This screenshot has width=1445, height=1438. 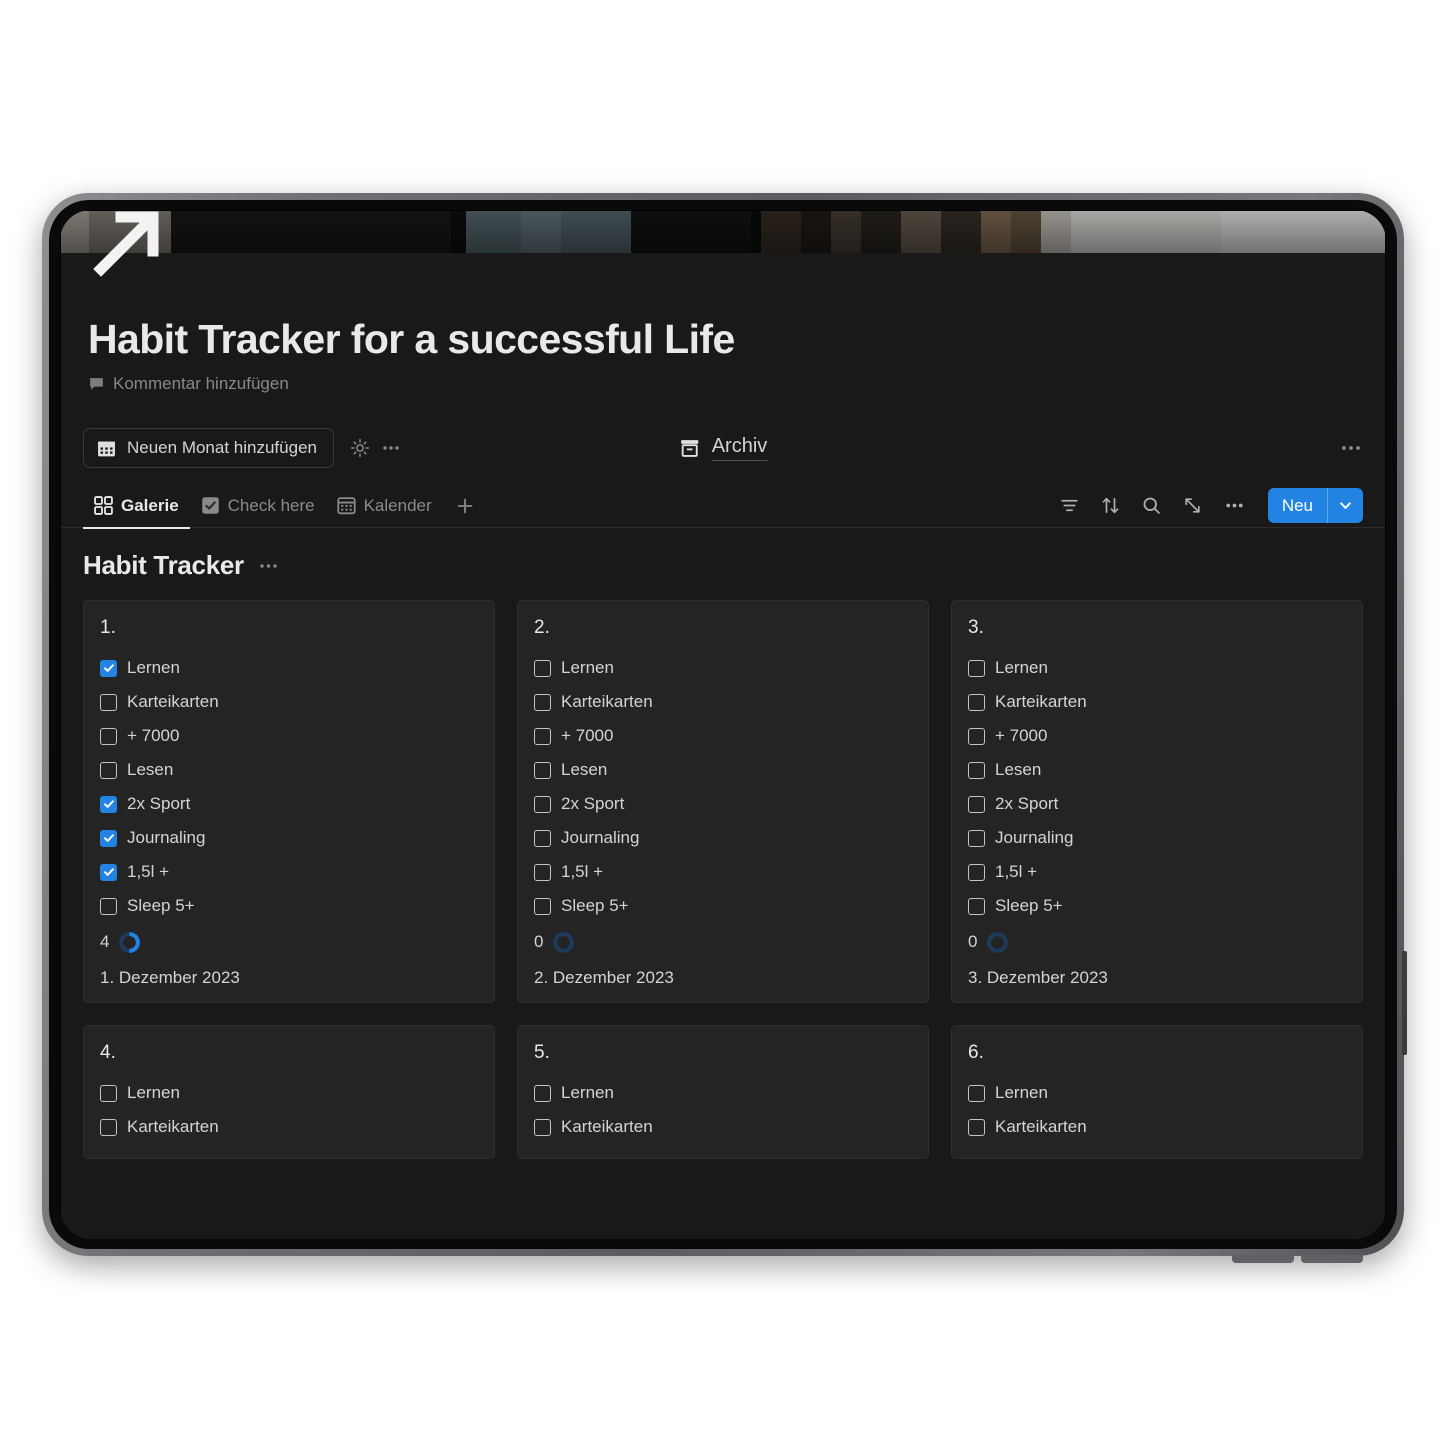 I want to click on settings-gear-button, so click(x=360, y=448).